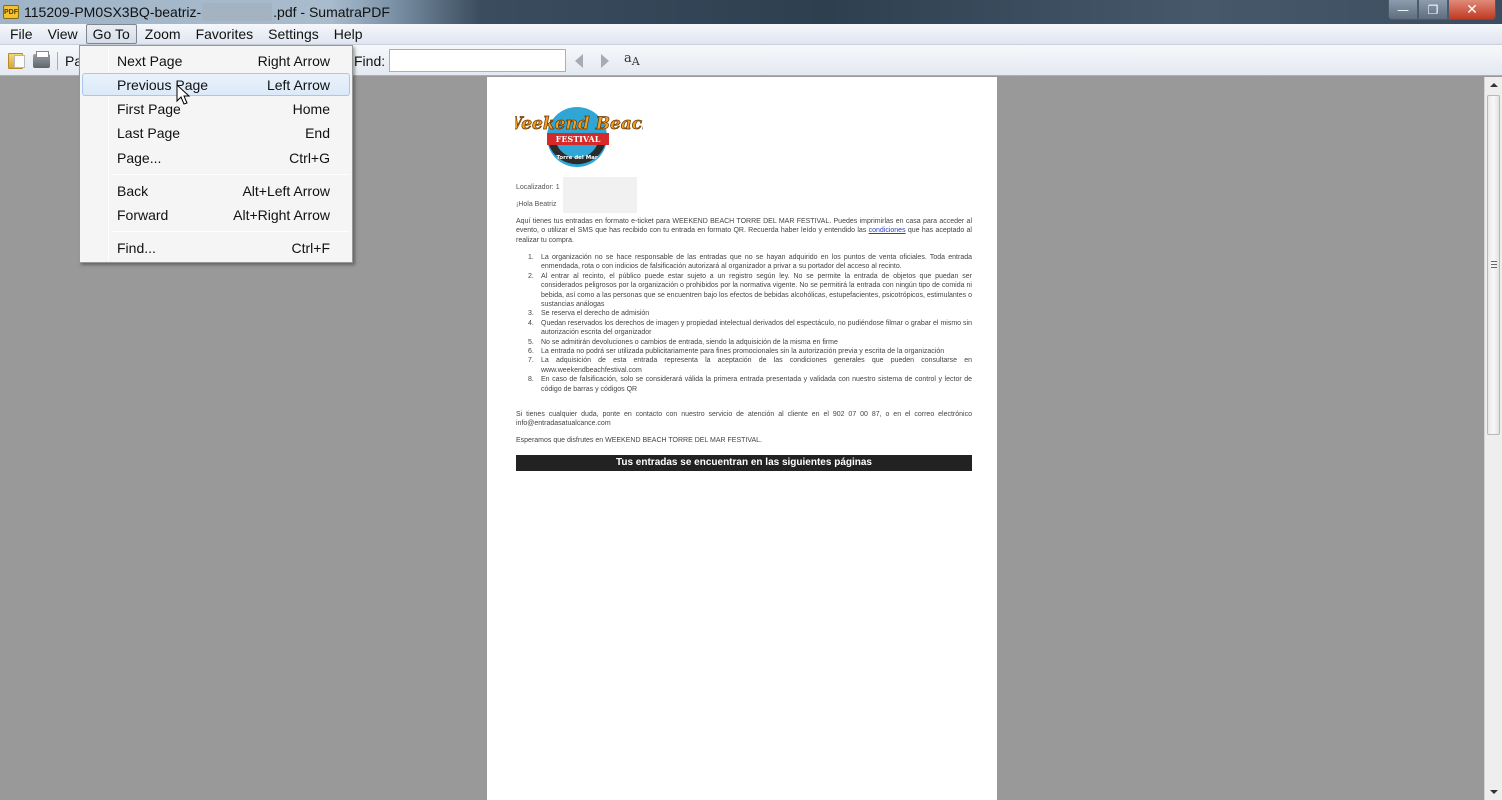 The height and width of the screenshot is (800, 1502). I want to click on menu-item-find: Find... Ctrl+F, so click(216, 247).